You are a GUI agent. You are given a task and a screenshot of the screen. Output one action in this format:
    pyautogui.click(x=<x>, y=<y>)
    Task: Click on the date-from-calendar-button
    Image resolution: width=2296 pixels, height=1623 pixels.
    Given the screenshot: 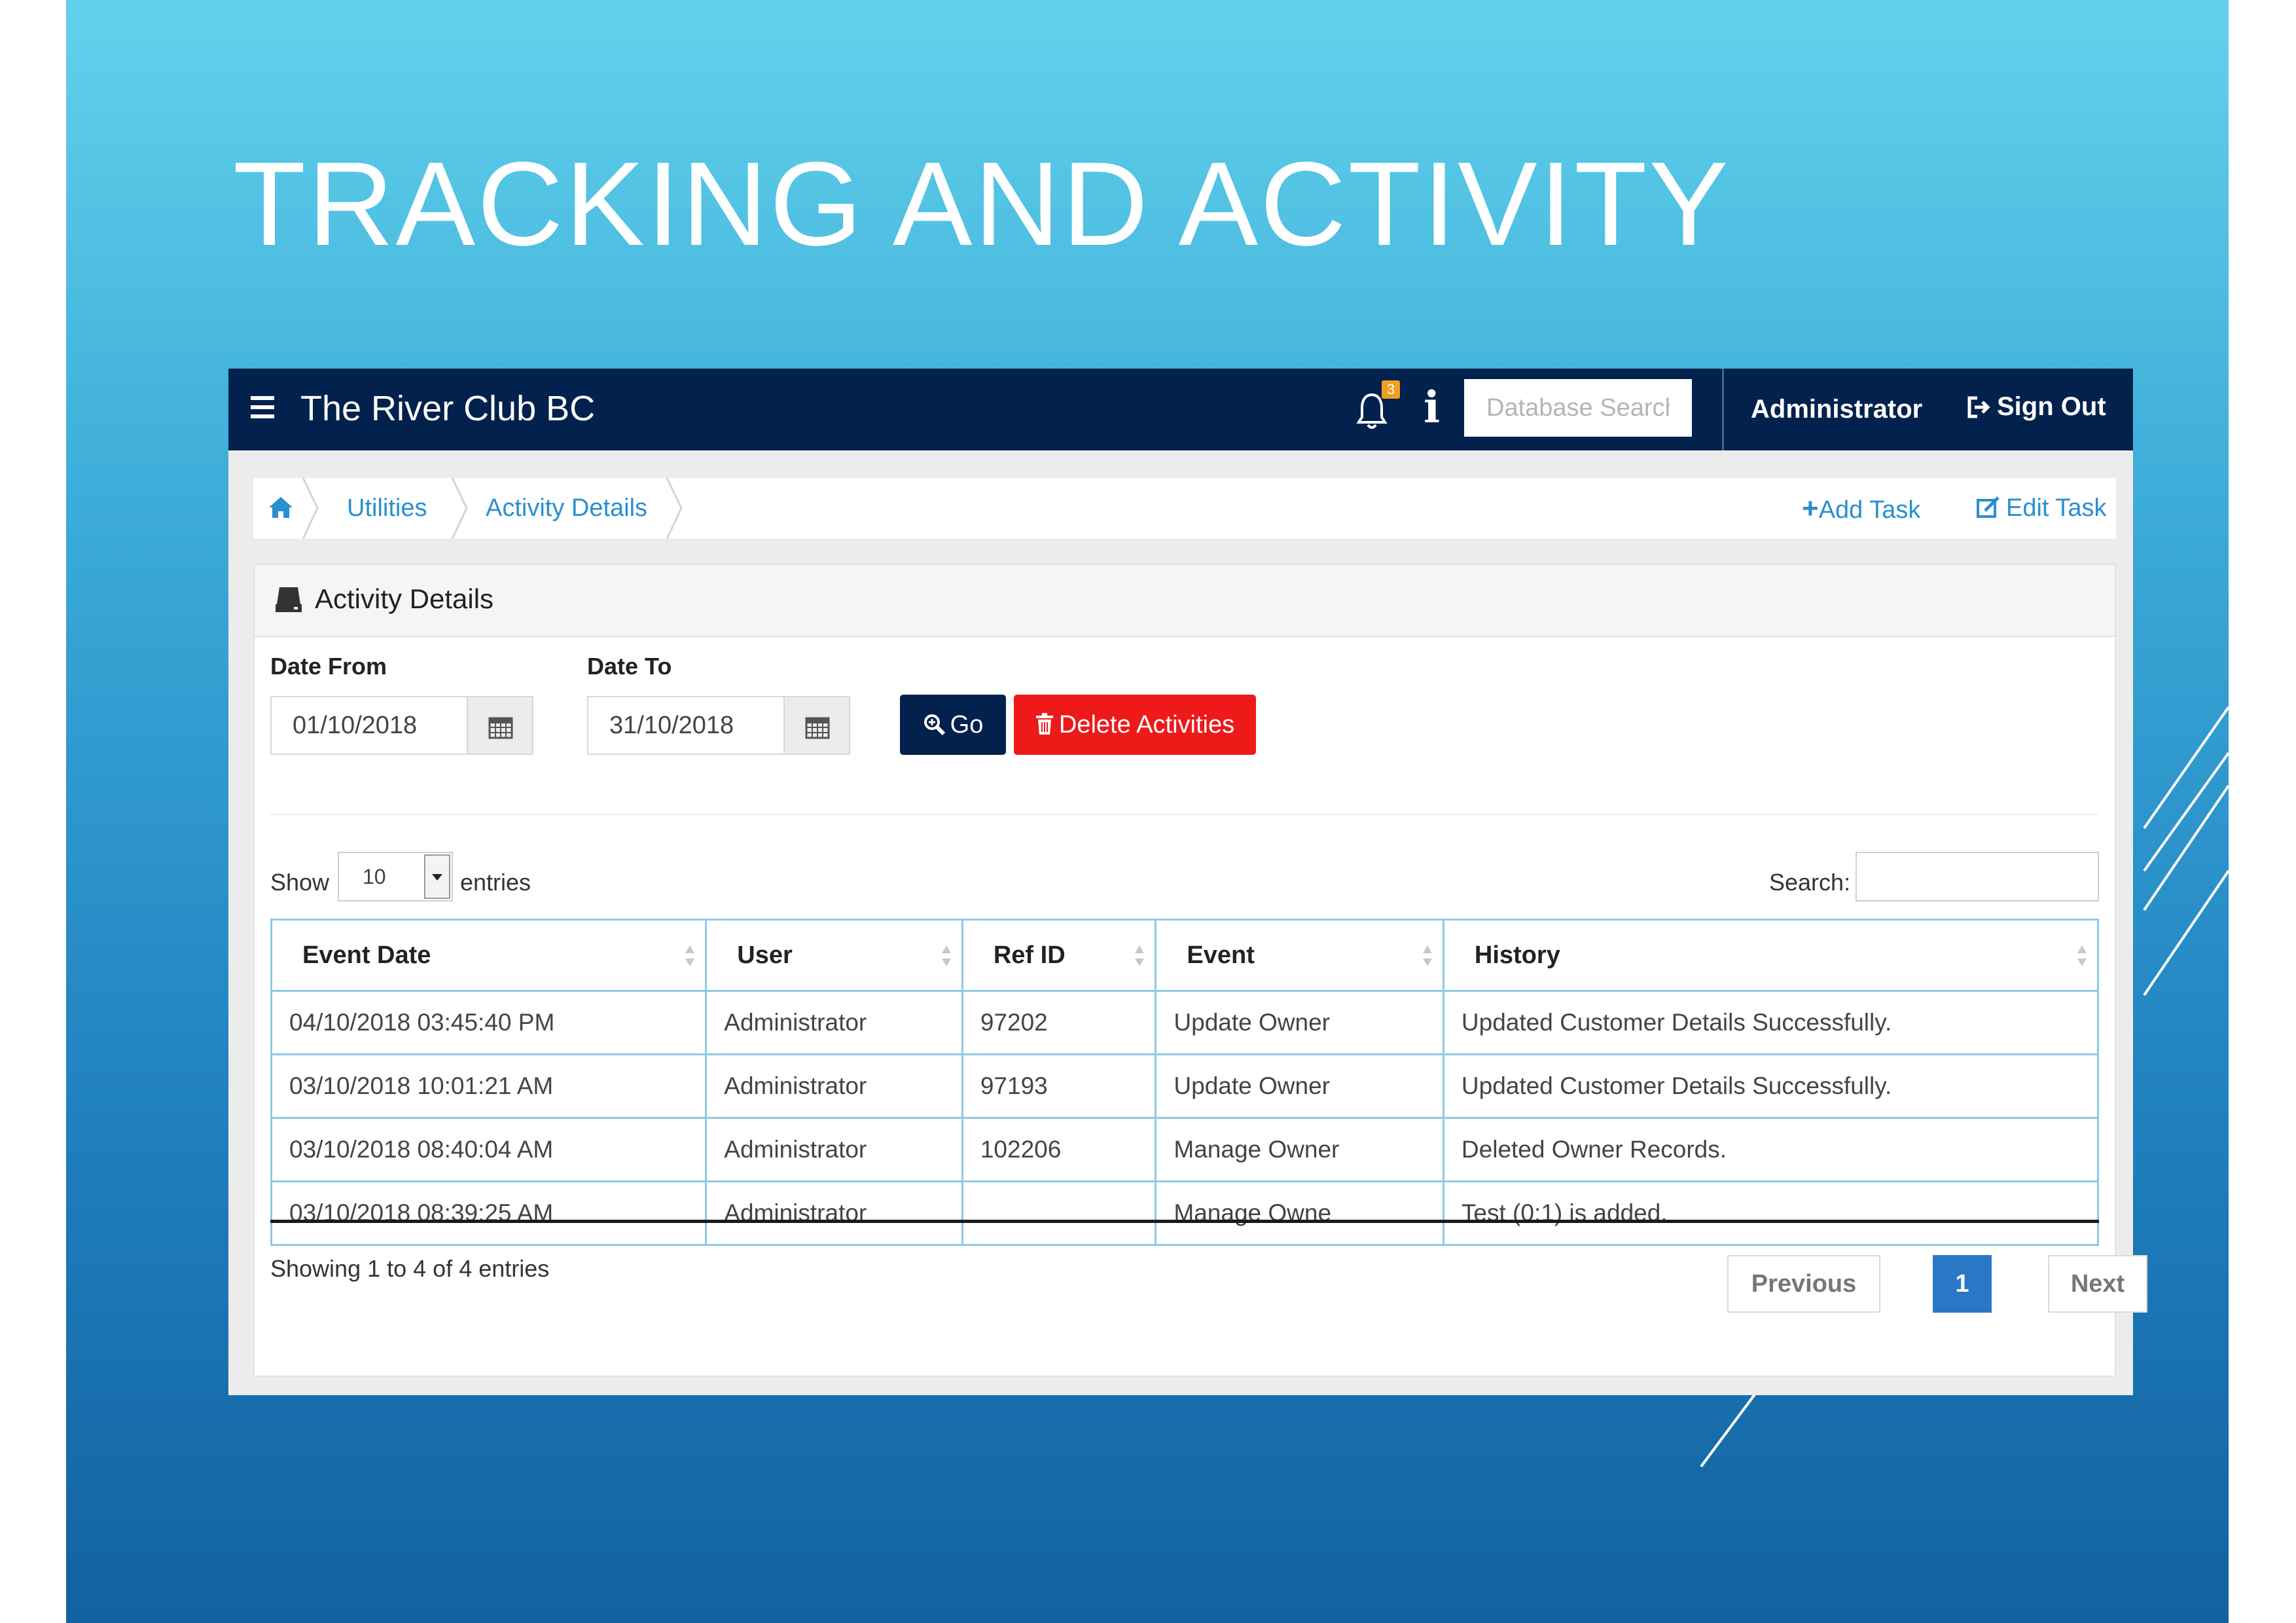 What is the action you would take?
    pyautogui.click(x=501, y=725)
    